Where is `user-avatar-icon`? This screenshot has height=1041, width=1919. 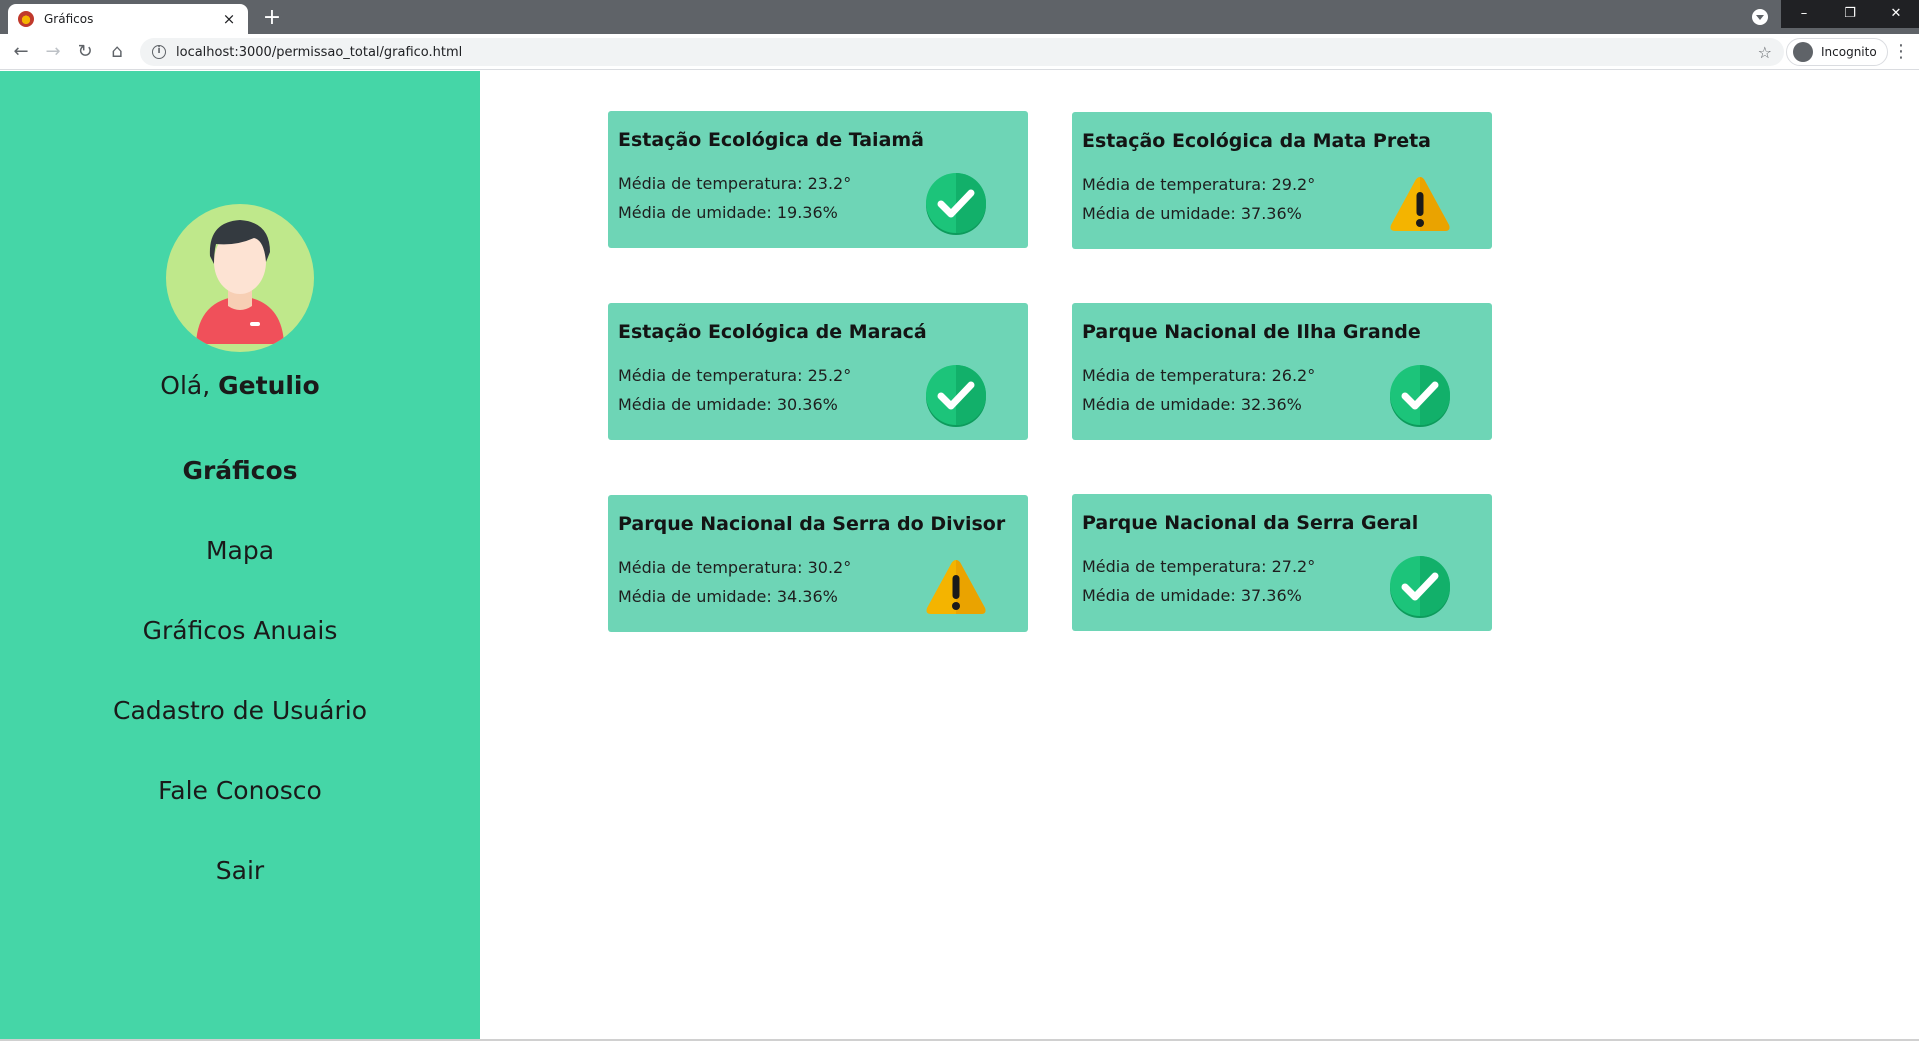
user-avatar-icon is located at coordinates (240, 282).